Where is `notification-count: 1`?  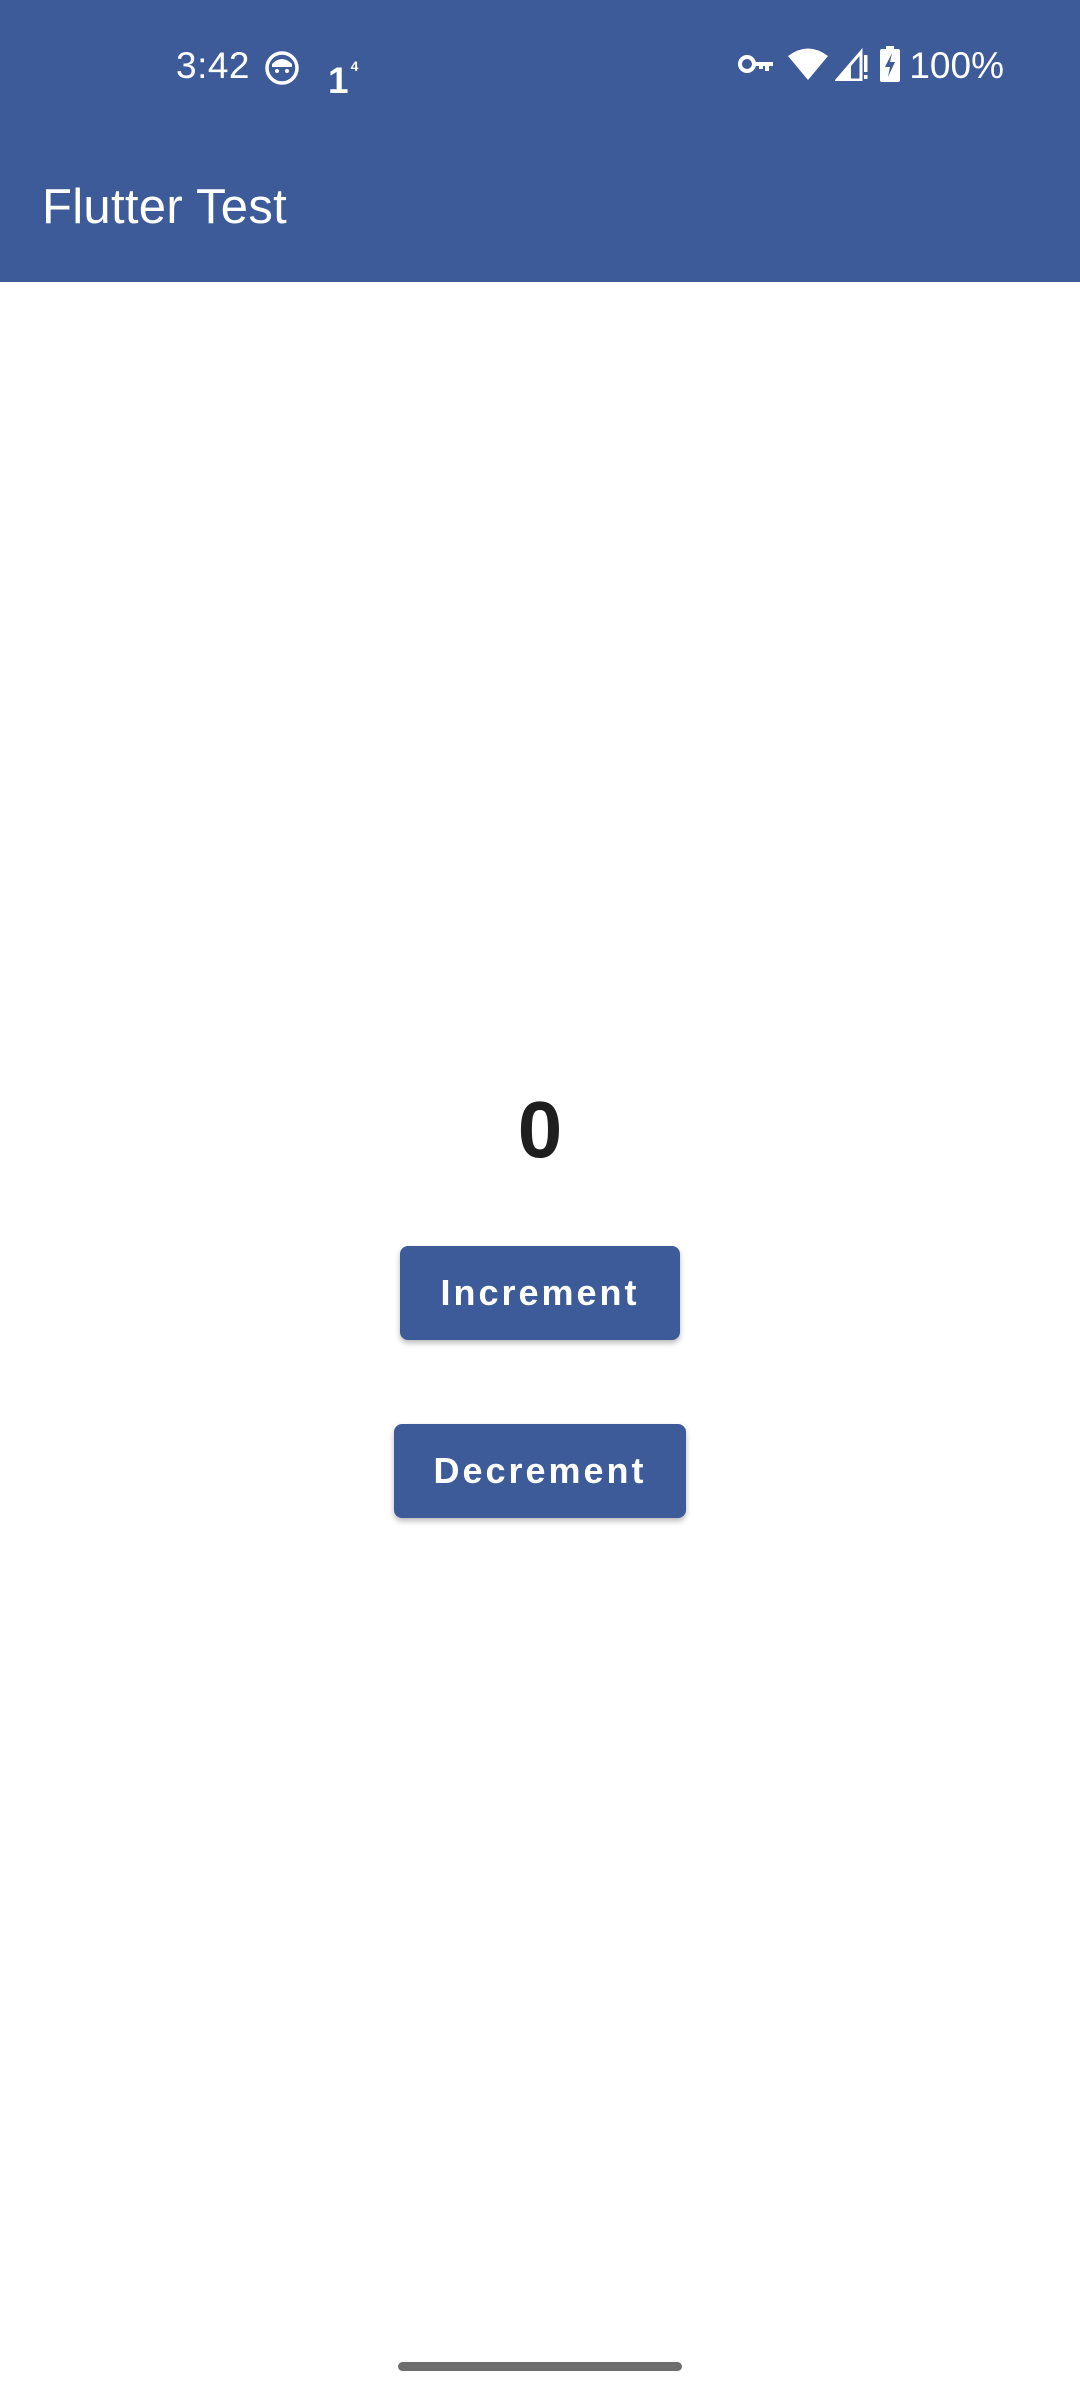 notification-count: 1 is located at coordinates (338, 80).